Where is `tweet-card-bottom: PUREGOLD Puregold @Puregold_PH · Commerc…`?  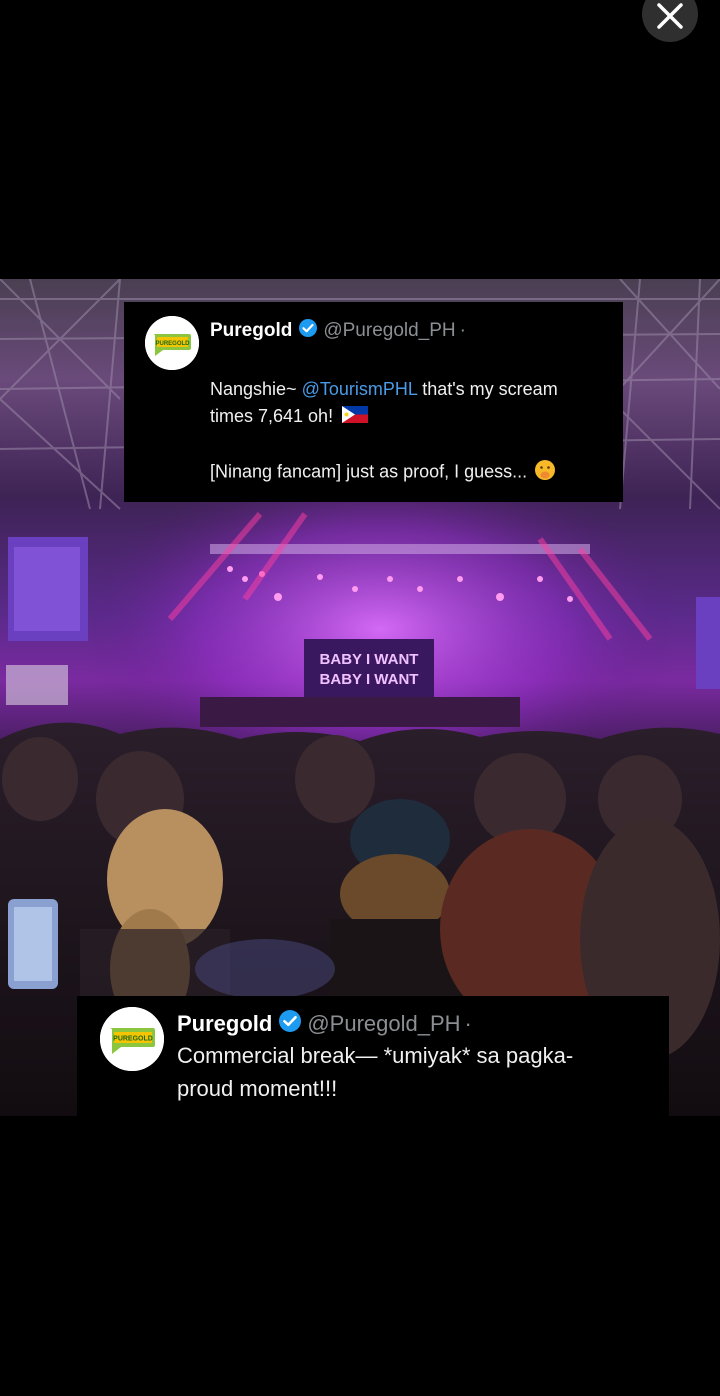
tweet-card-bottom: PUREGOLD Puregold @Puregold_PH · Commerc… is located at coordinates (373, 1056).